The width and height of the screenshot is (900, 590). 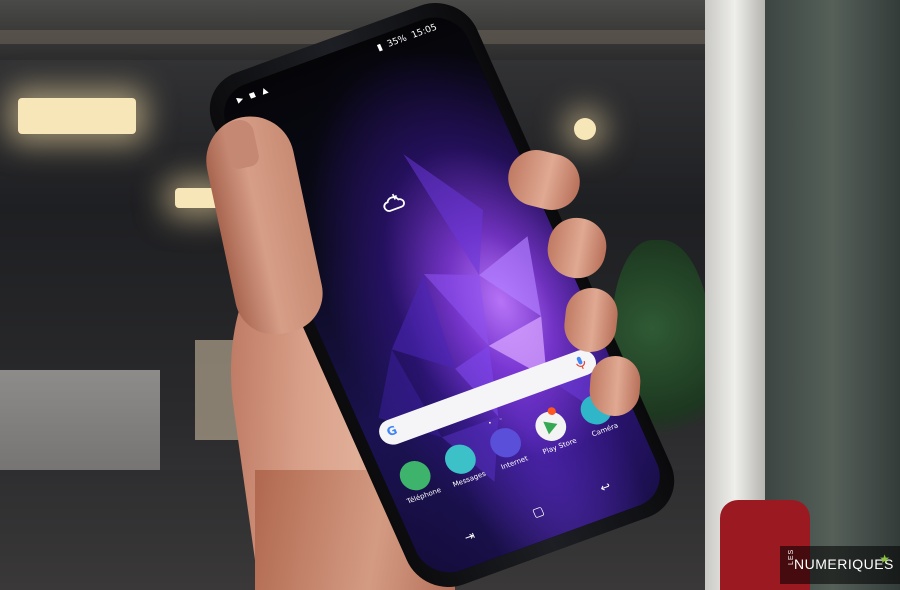 What do you see at coordinates (884, 559) in the screenshot?
I see `star-icon: ★` at bounding box center [884, 559].